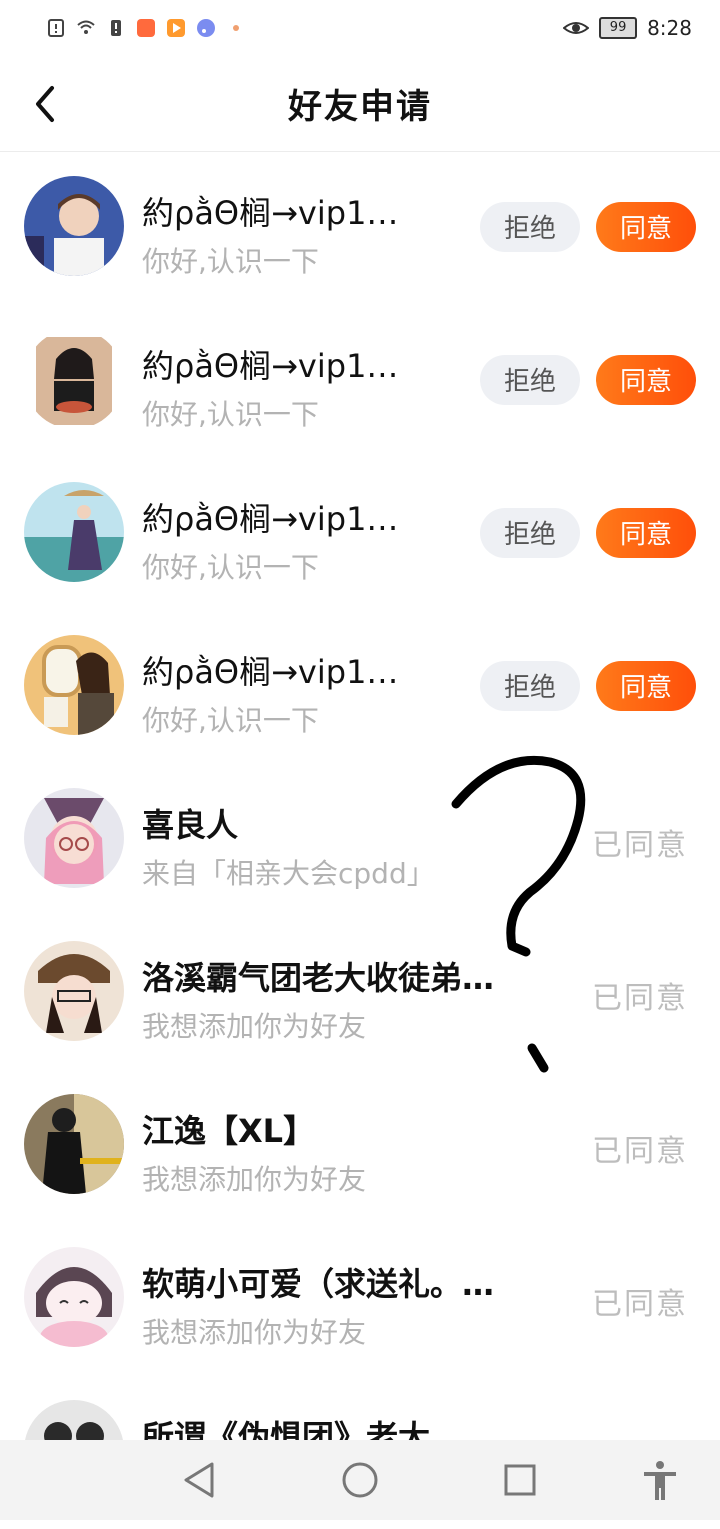  I want to click on page-title: 好友申请, so click(360, 107).